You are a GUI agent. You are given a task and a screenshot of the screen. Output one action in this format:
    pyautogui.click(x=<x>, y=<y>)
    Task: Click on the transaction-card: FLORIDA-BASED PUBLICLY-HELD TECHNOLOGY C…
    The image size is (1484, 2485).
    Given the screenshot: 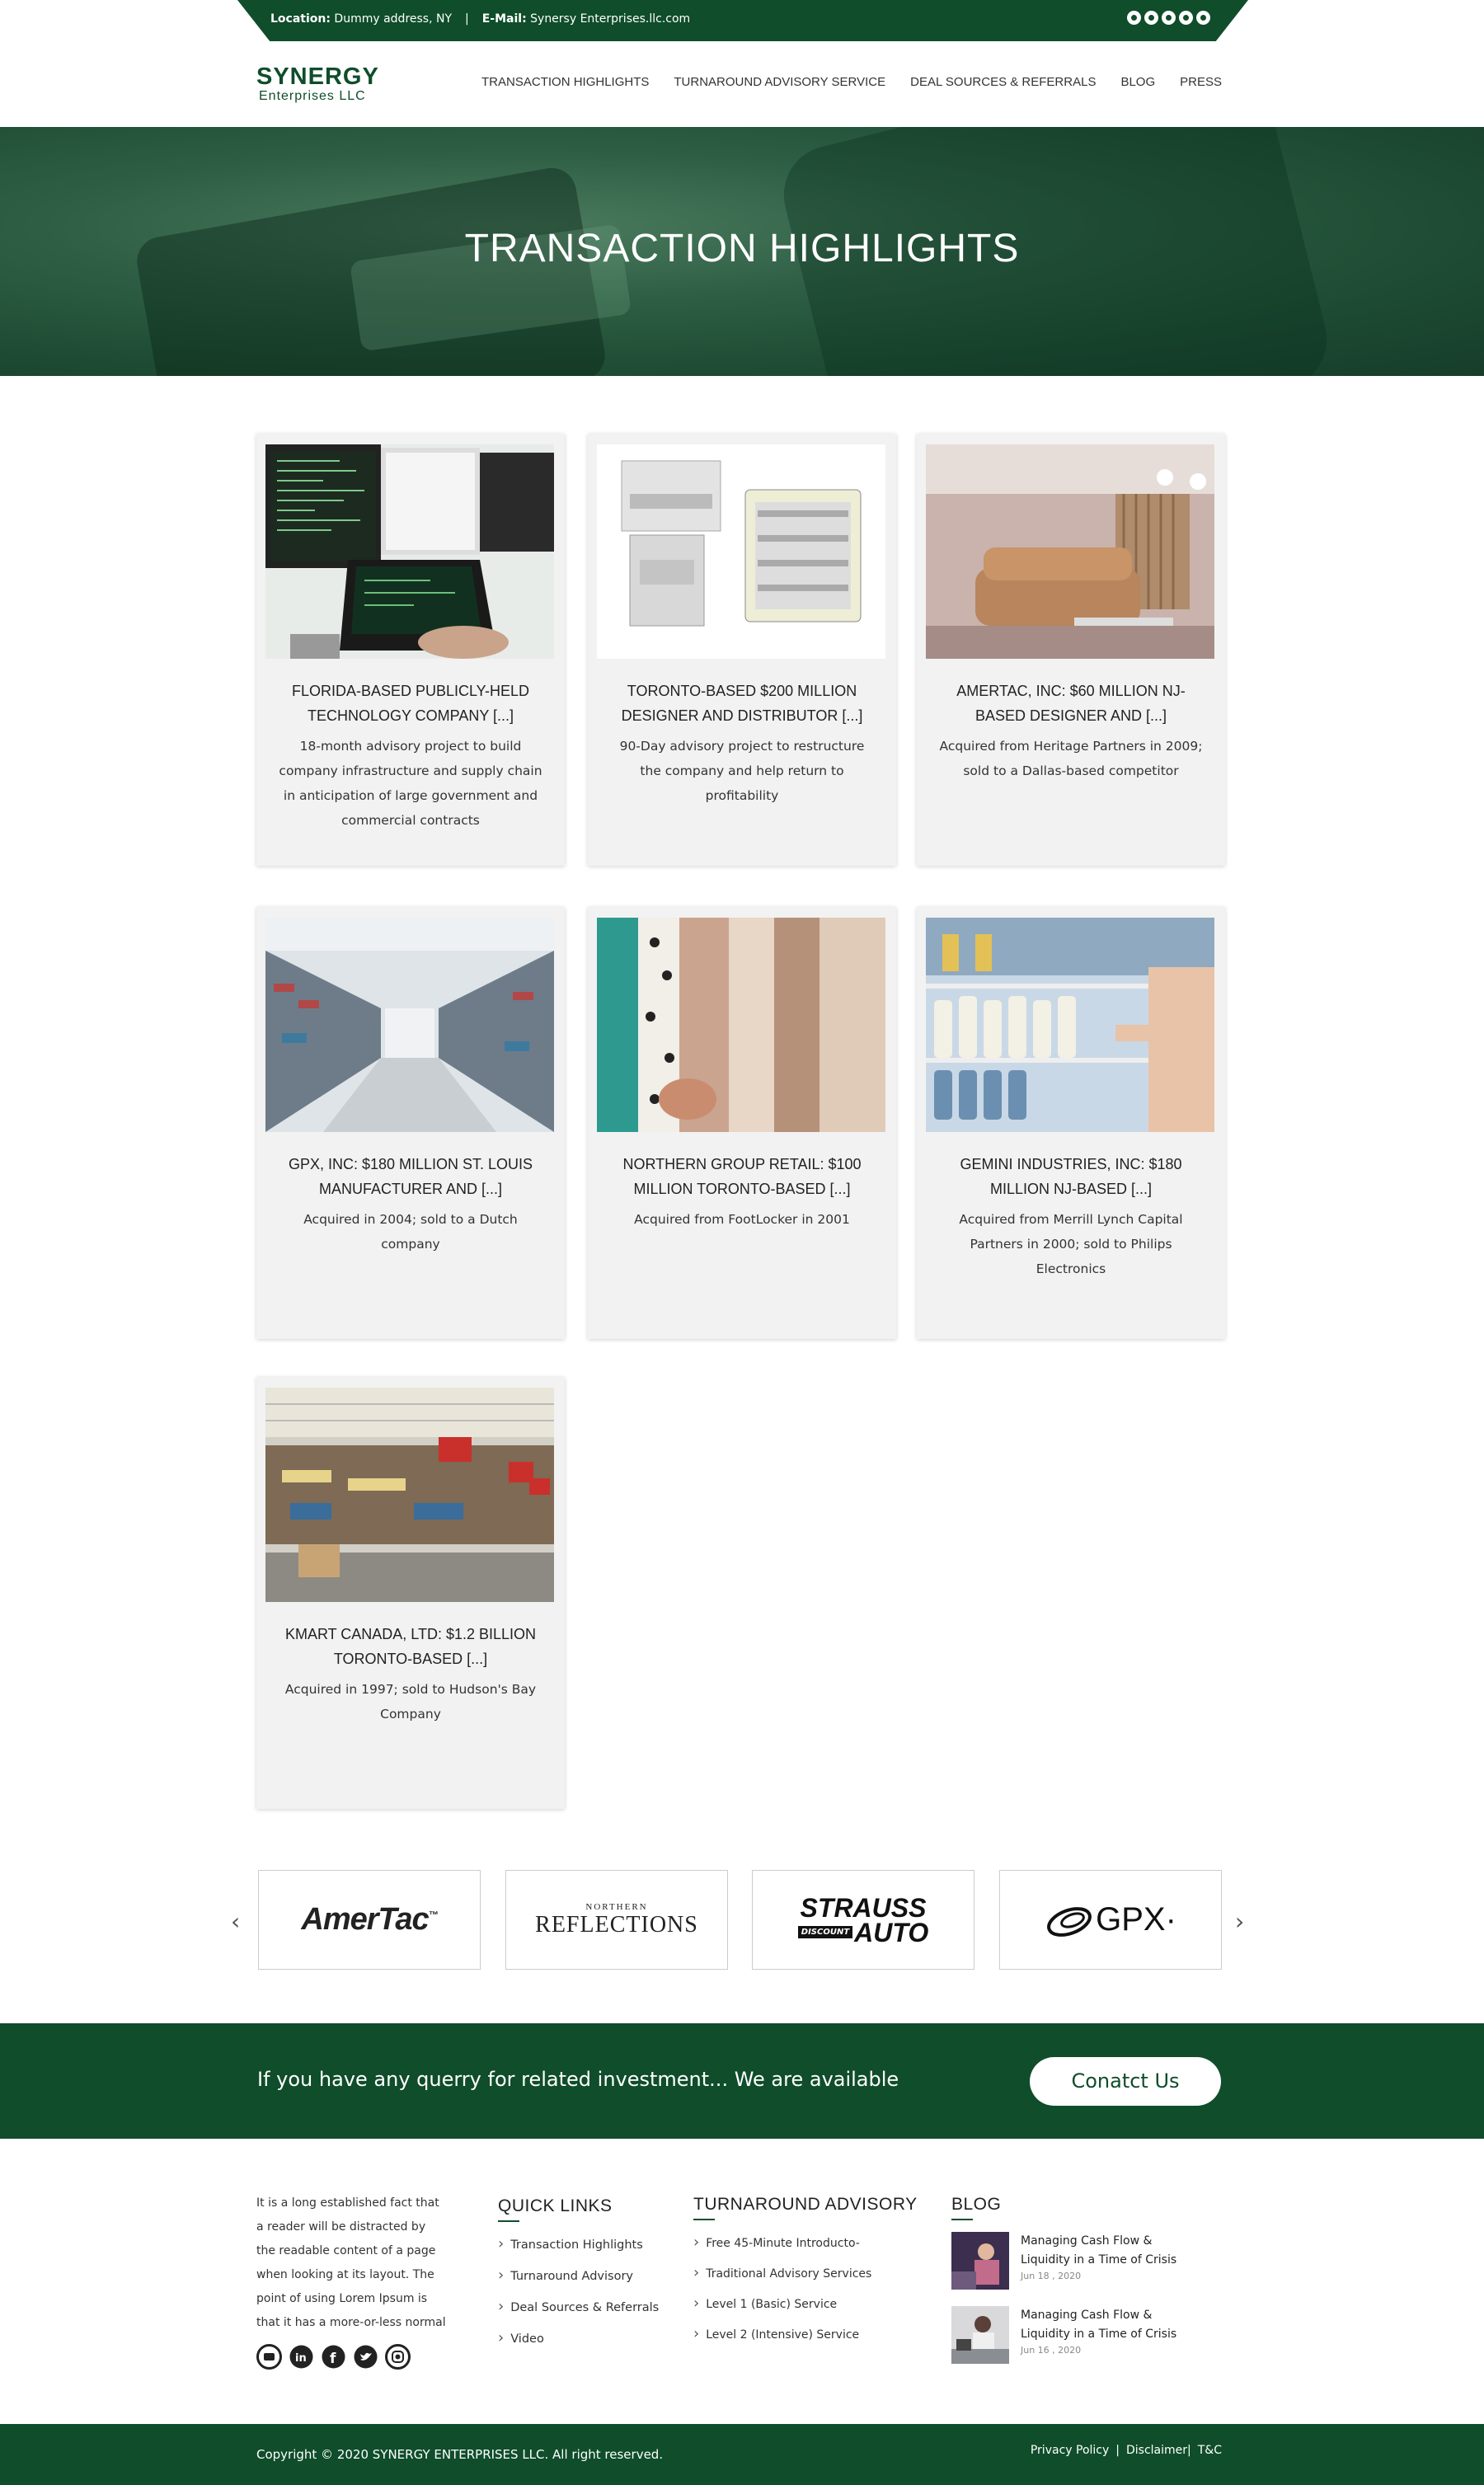 What is the action you would take?
    pyautogui.click(x=410, y=650)
    